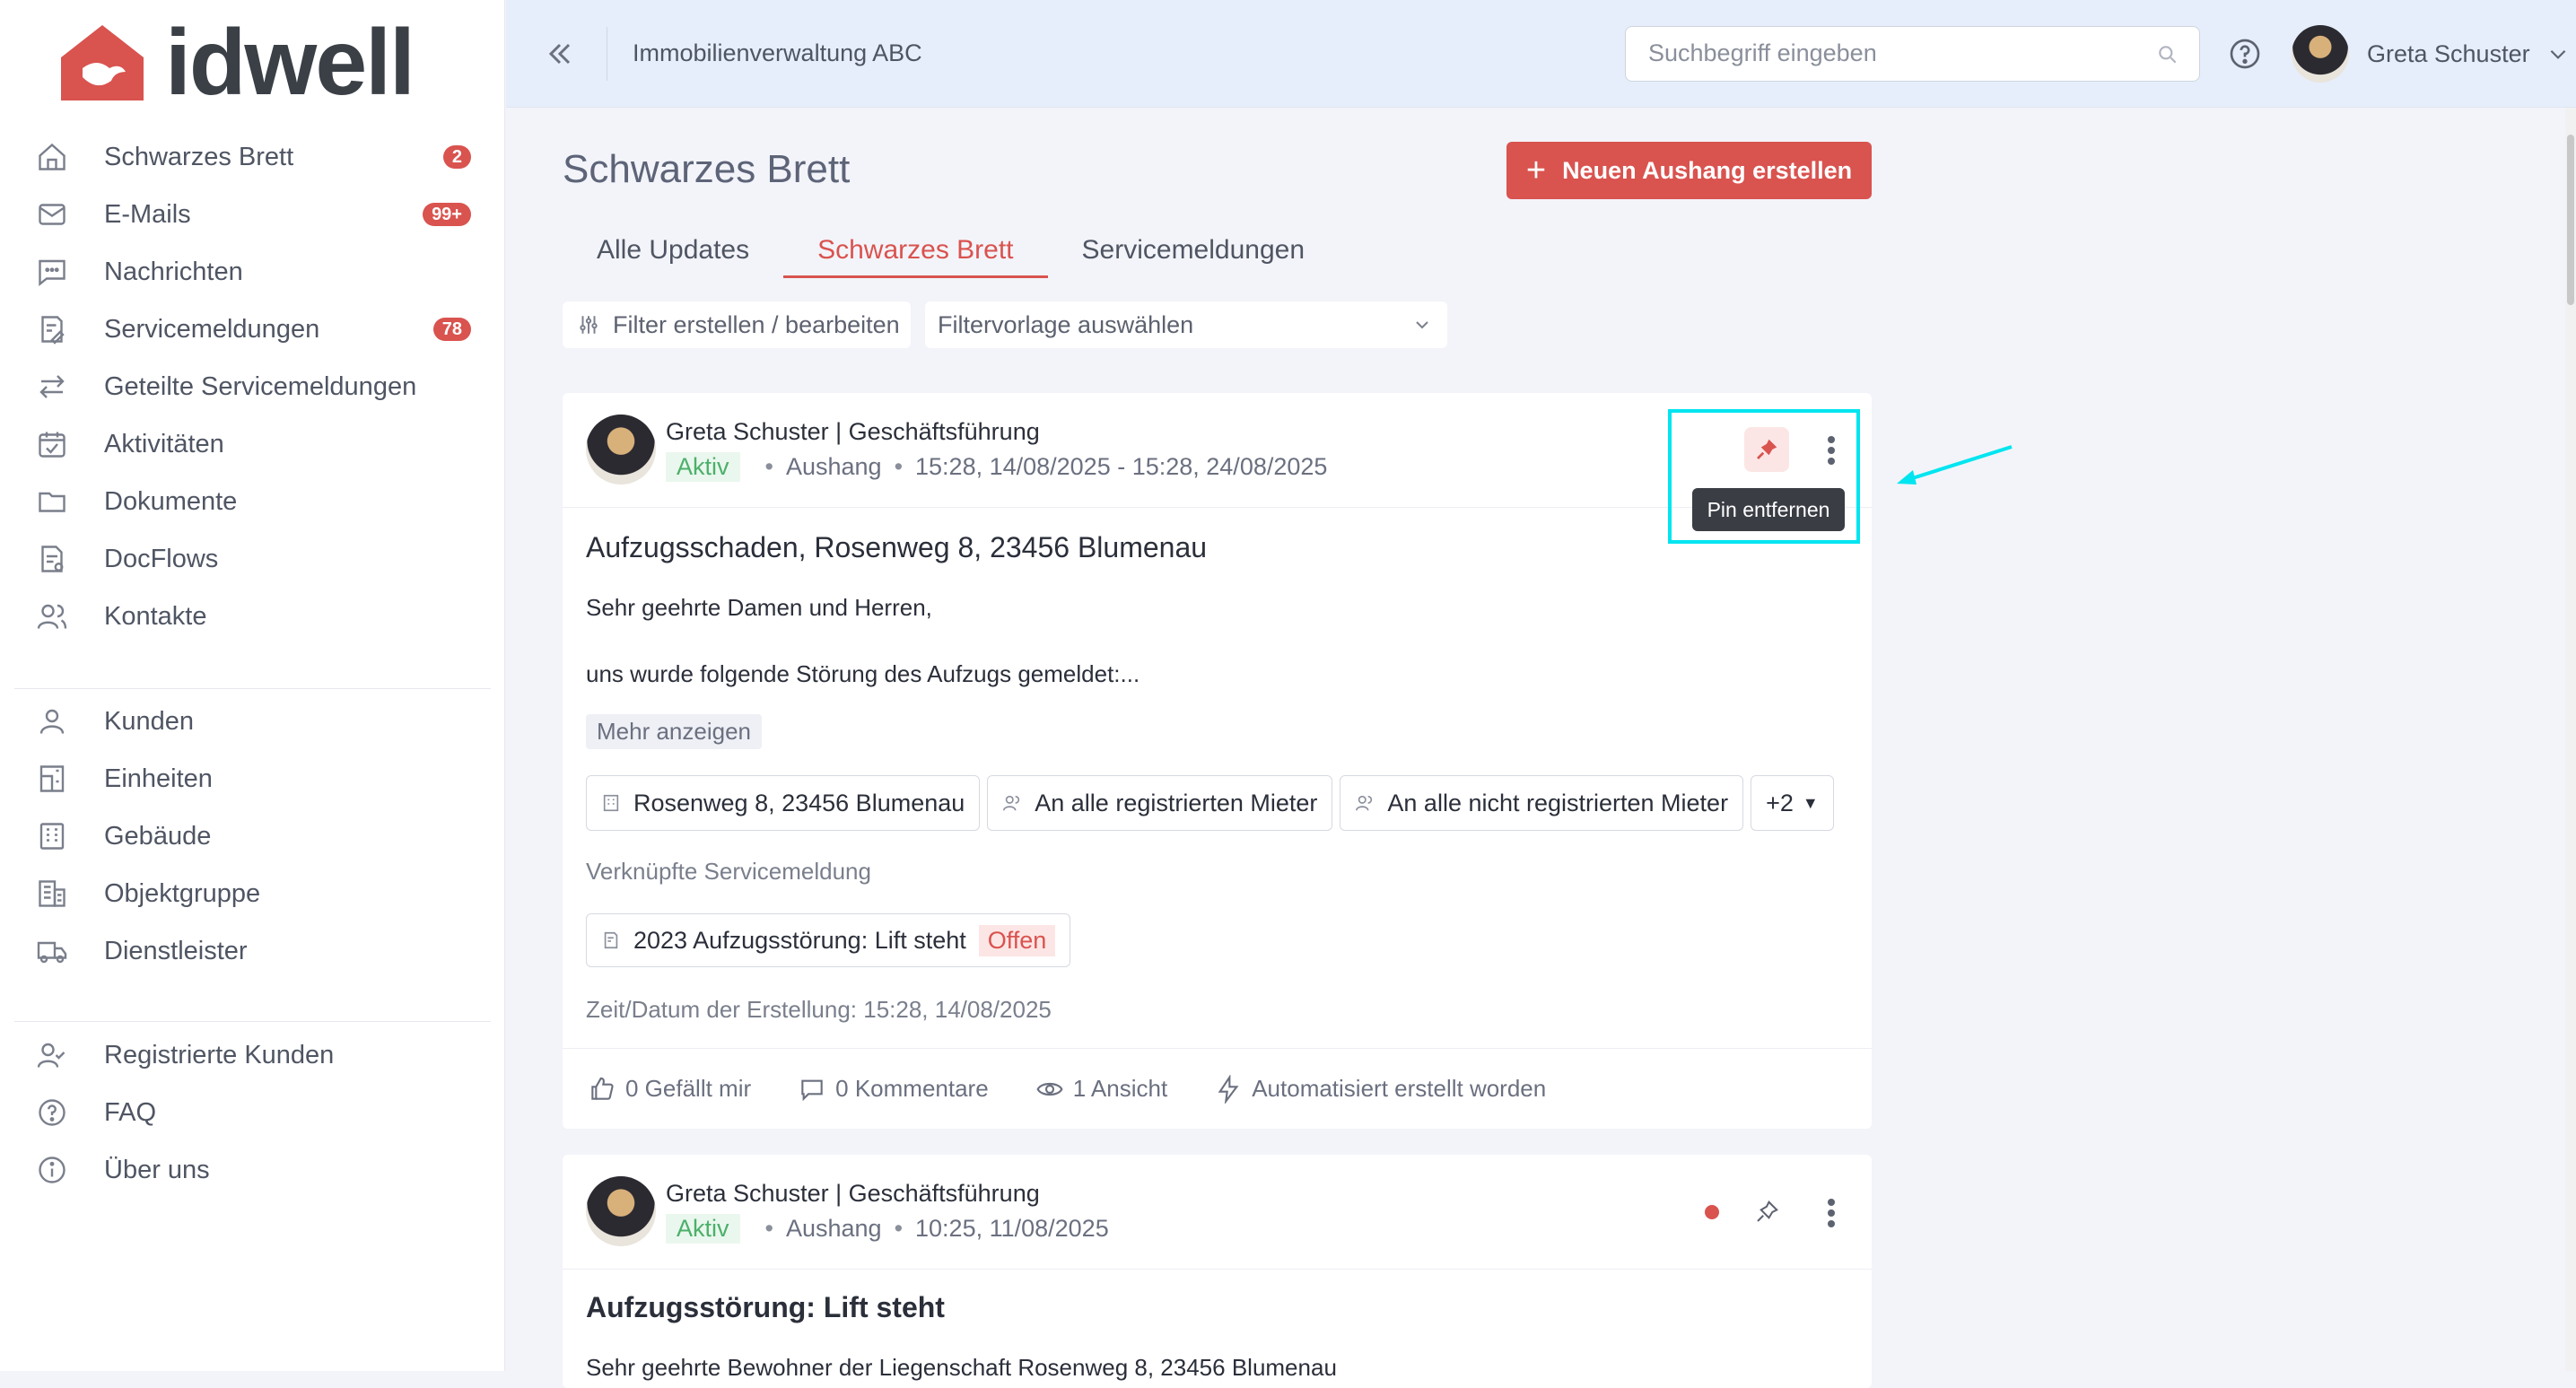  Describe the element at coordinates (290, 63) in the screenshot. I see `logo-text: idwell` at that location.